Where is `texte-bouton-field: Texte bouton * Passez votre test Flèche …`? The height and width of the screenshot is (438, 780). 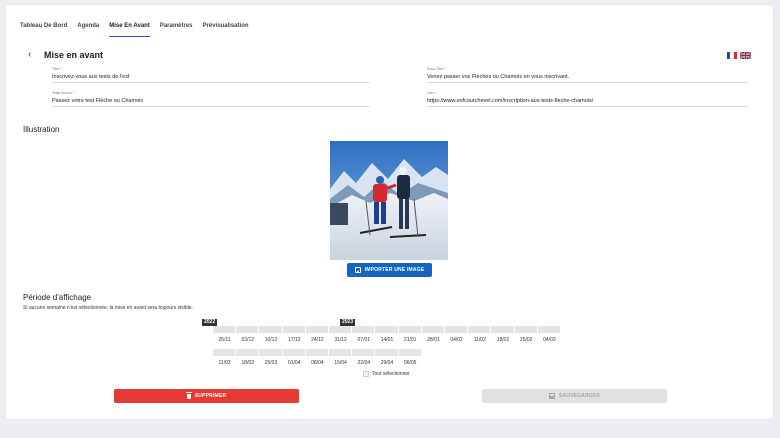
texte-bouton-field: Texte bouton * Passez votre test Flèche … is located at coordinates (211, 99).